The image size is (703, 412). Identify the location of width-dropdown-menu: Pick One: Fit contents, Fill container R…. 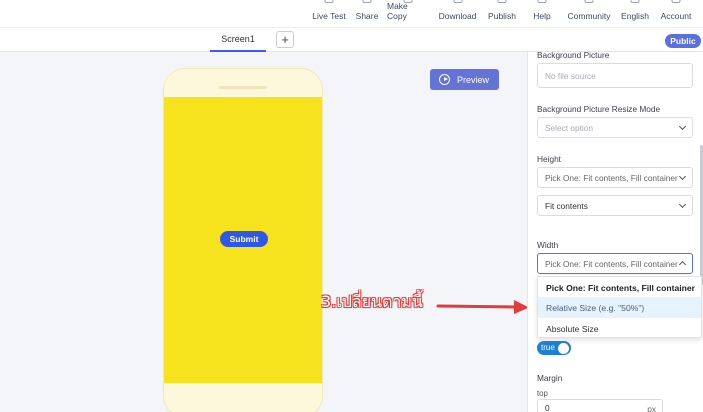
(619, 307).